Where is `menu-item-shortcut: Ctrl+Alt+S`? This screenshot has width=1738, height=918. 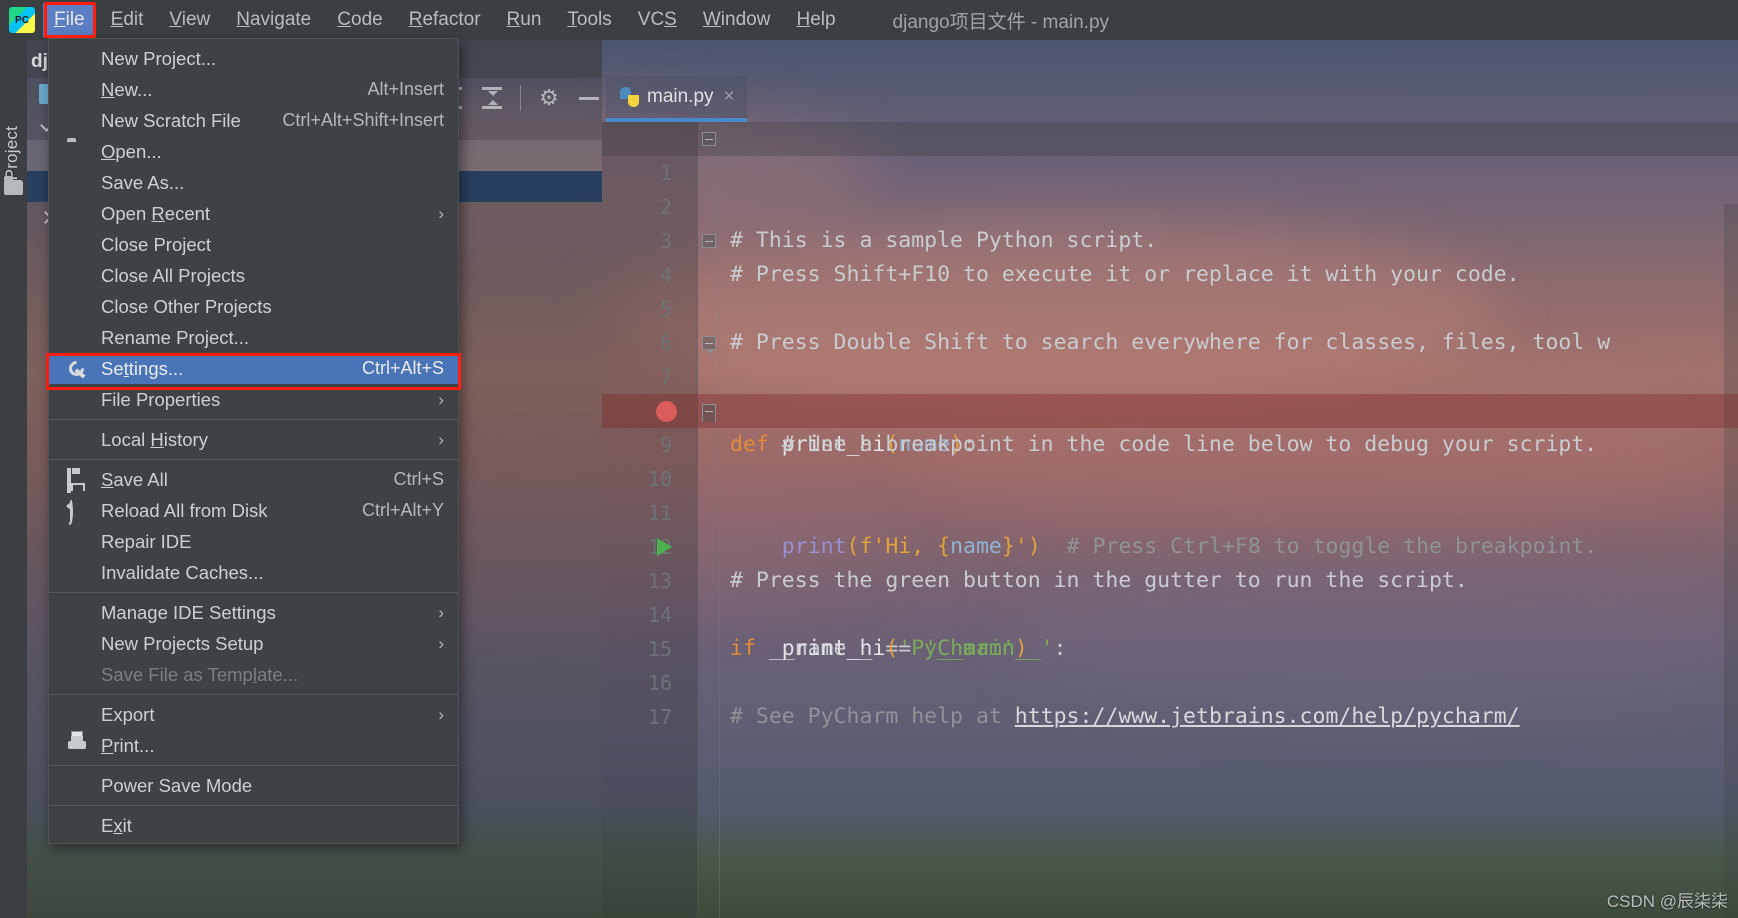
menu-item-shortcut: Ctrl+Alt+S is located at coordinates (402, 368).